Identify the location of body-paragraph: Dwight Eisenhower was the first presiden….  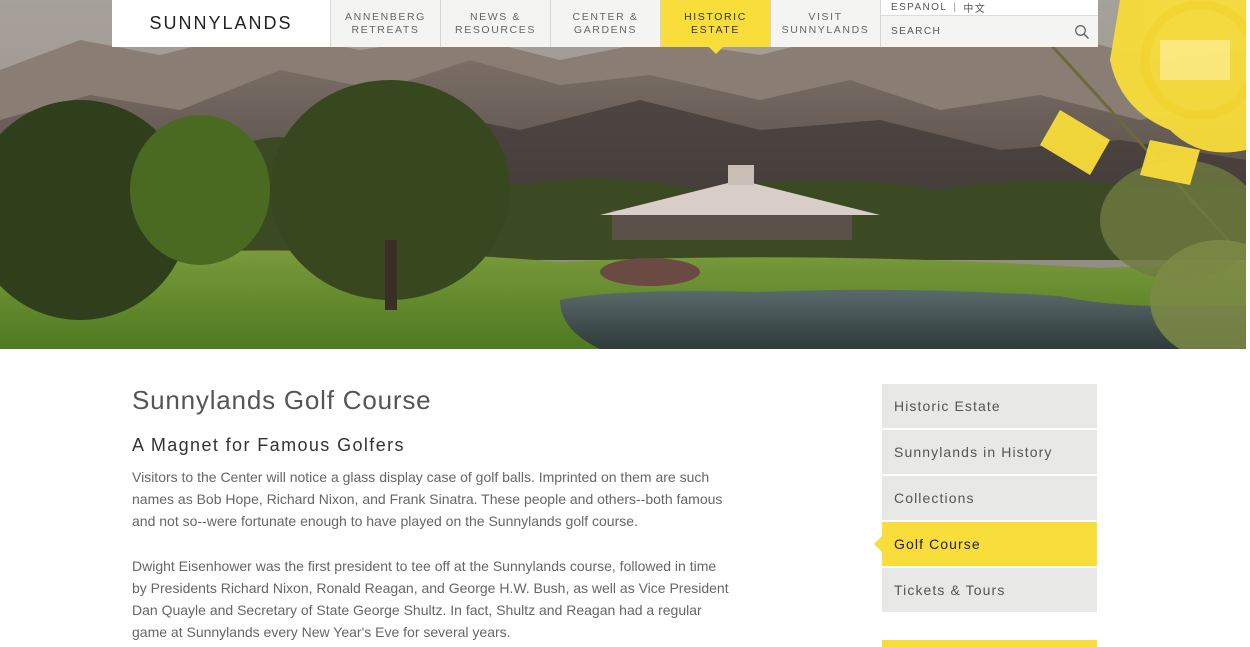
(430, 599).